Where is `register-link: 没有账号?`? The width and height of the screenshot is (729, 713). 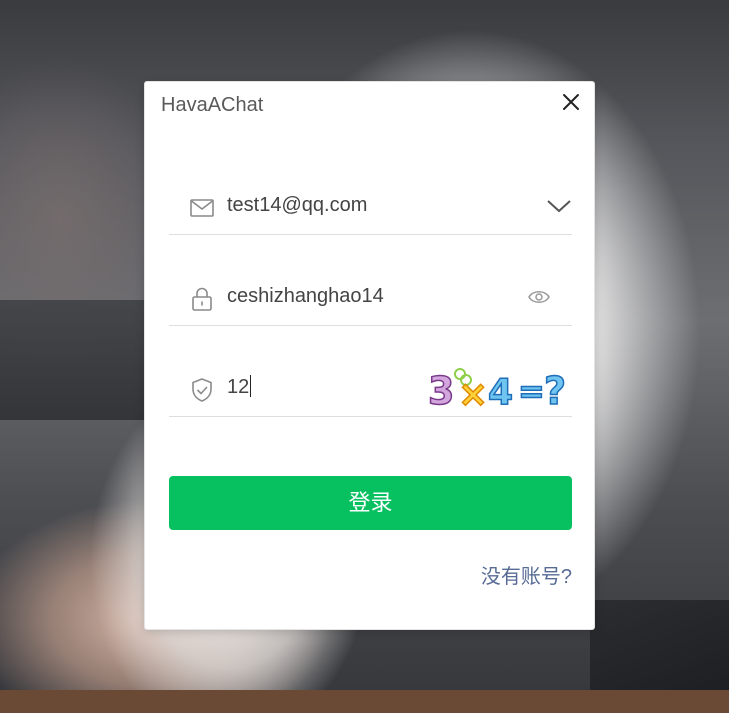 register-link: 没有账号? is located at coordinates (526, 574).